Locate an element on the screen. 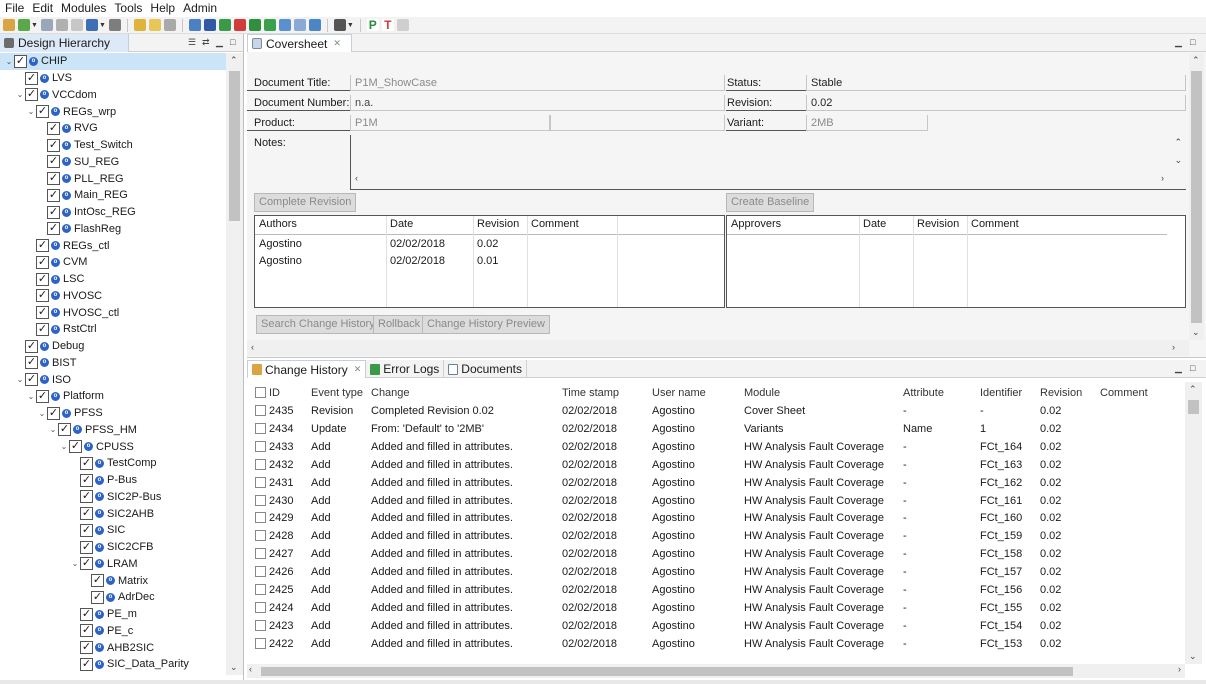  link-icon: ⇄ is located at coordinates (206, 42).